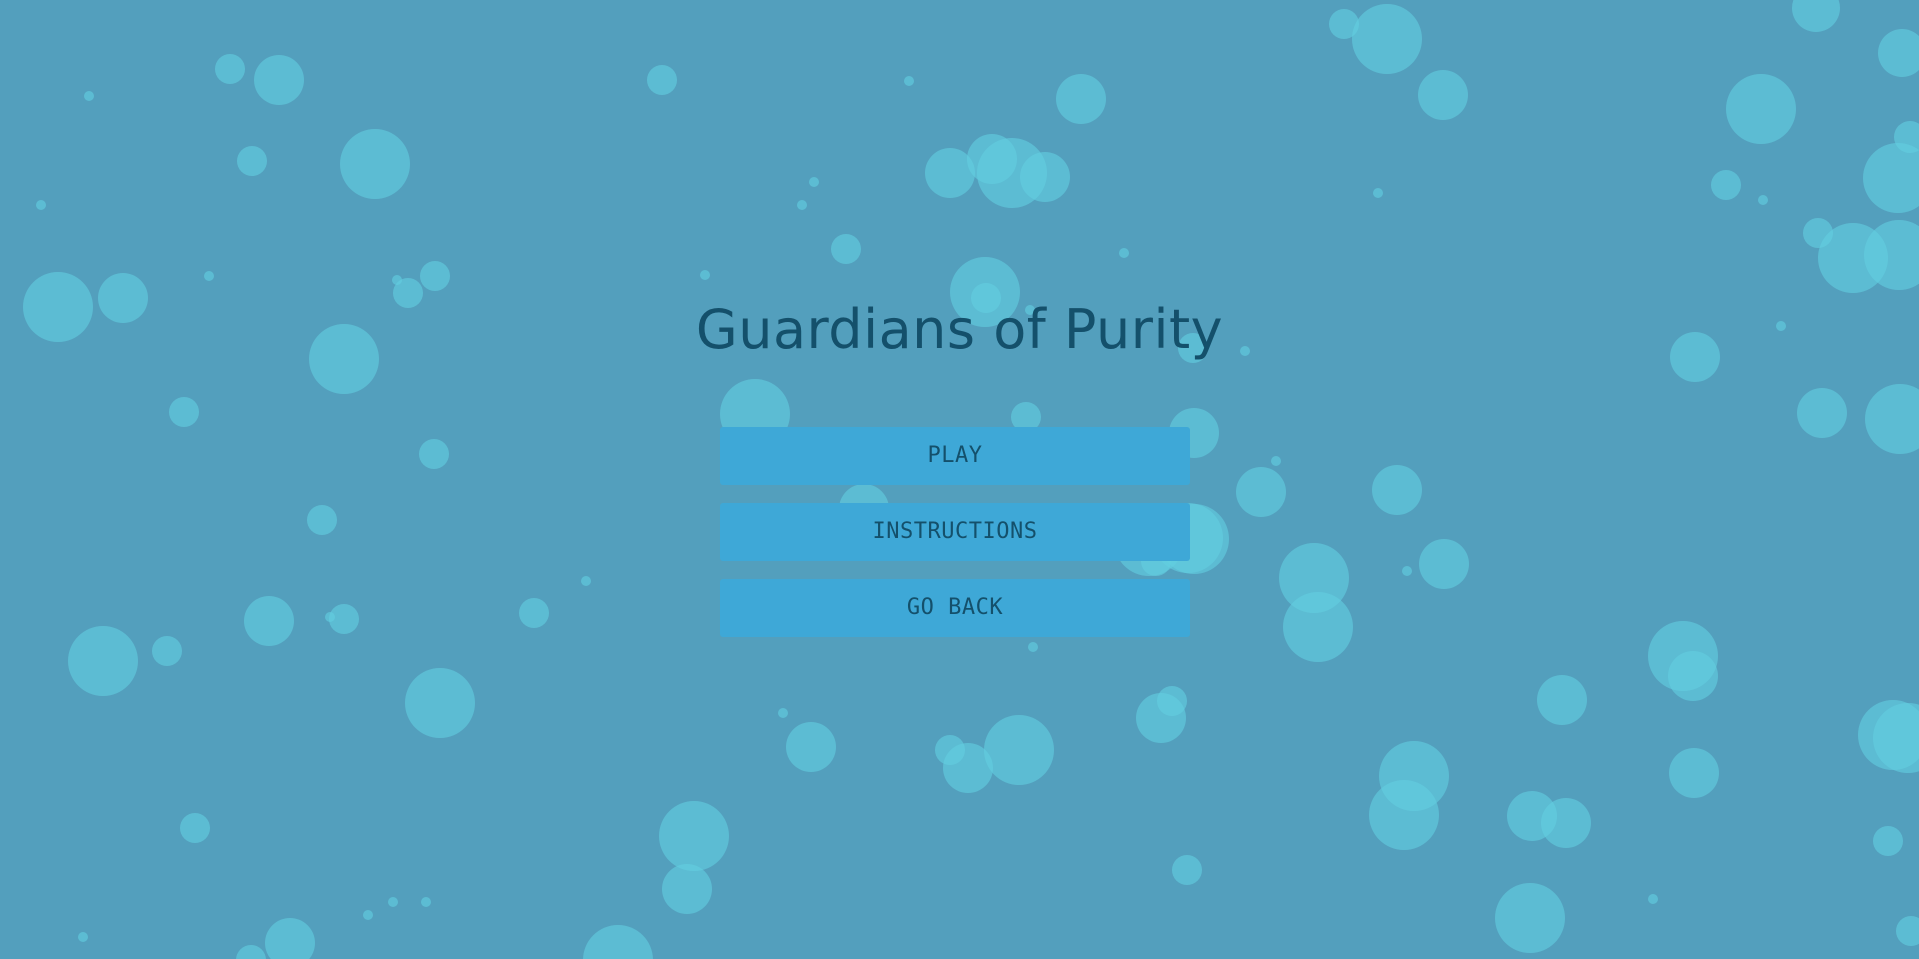  Describe the element at coordinates (955, 608) in the screenshot. I see `go-back-button: GO BACK` at that location.